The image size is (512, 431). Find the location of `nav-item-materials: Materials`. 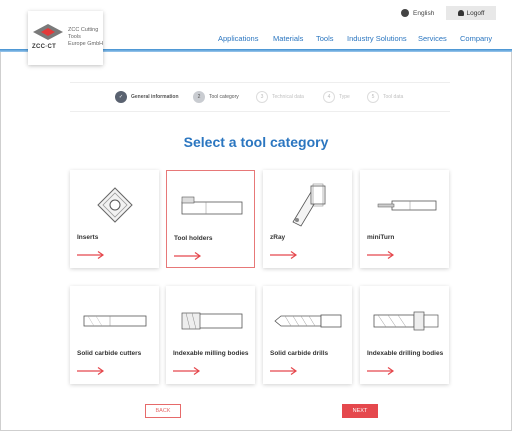

nav-item-materials: Materials is located at coordinates (288, 38).